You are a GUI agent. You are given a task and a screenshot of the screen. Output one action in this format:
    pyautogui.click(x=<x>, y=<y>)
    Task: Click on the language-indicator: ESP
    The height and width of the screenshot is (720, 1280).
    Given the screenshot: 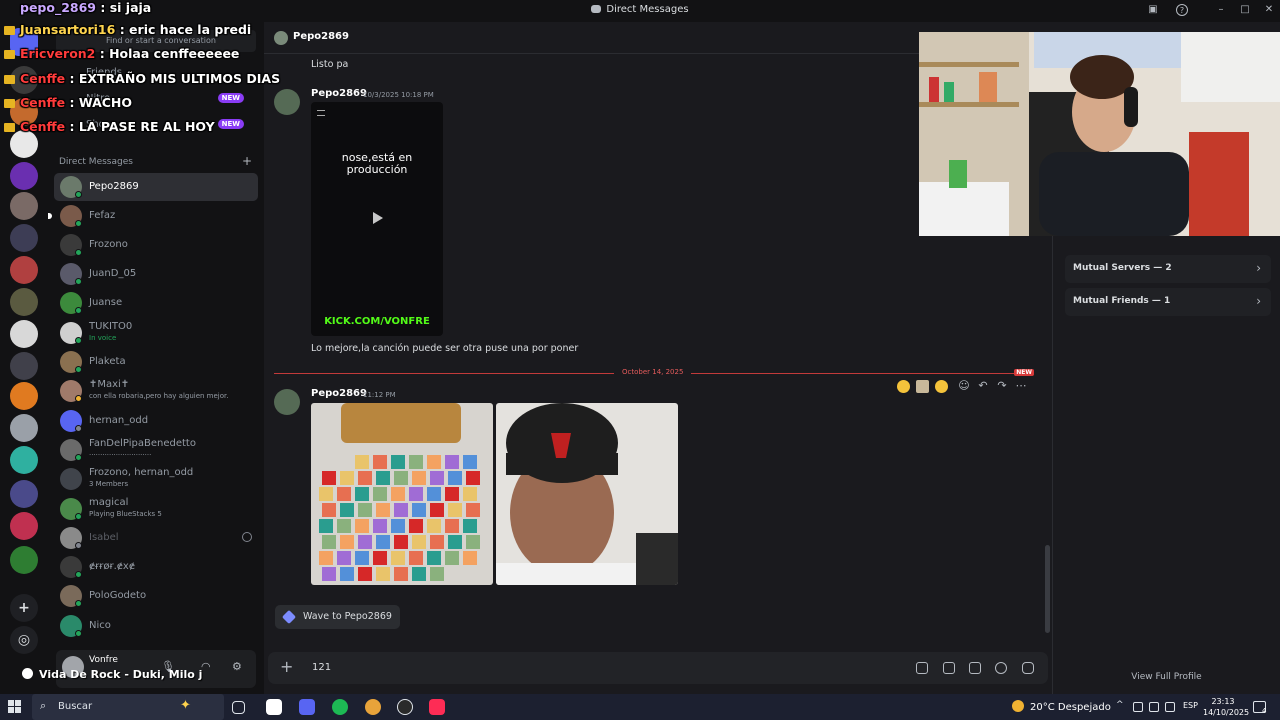 What is the action you would take?
    pyautogui.click(x=1190, y=705)
    